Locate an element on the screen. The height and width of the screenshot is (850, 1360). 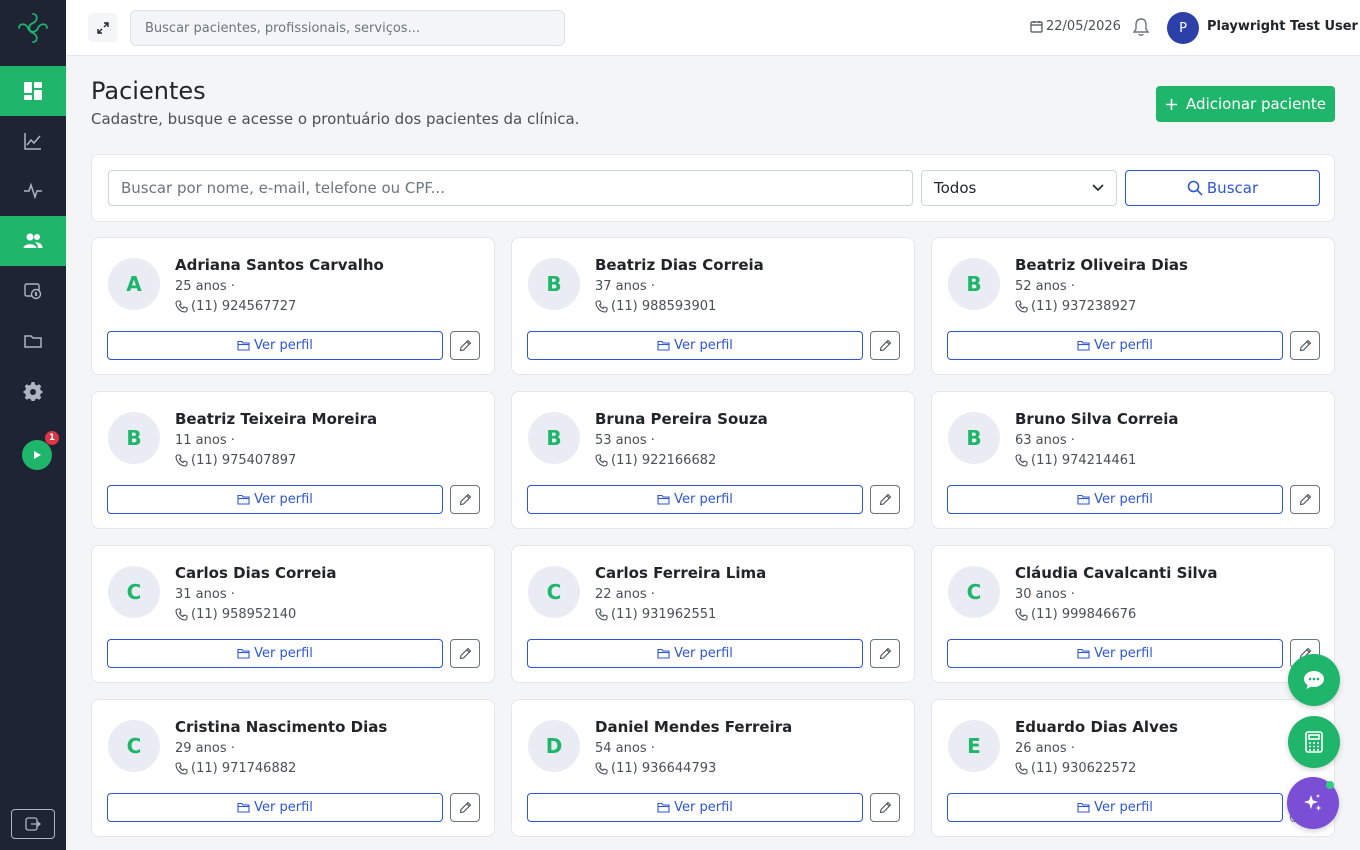
patient-name: Beatriz Dias Correia is located at coordinates (679, 265).